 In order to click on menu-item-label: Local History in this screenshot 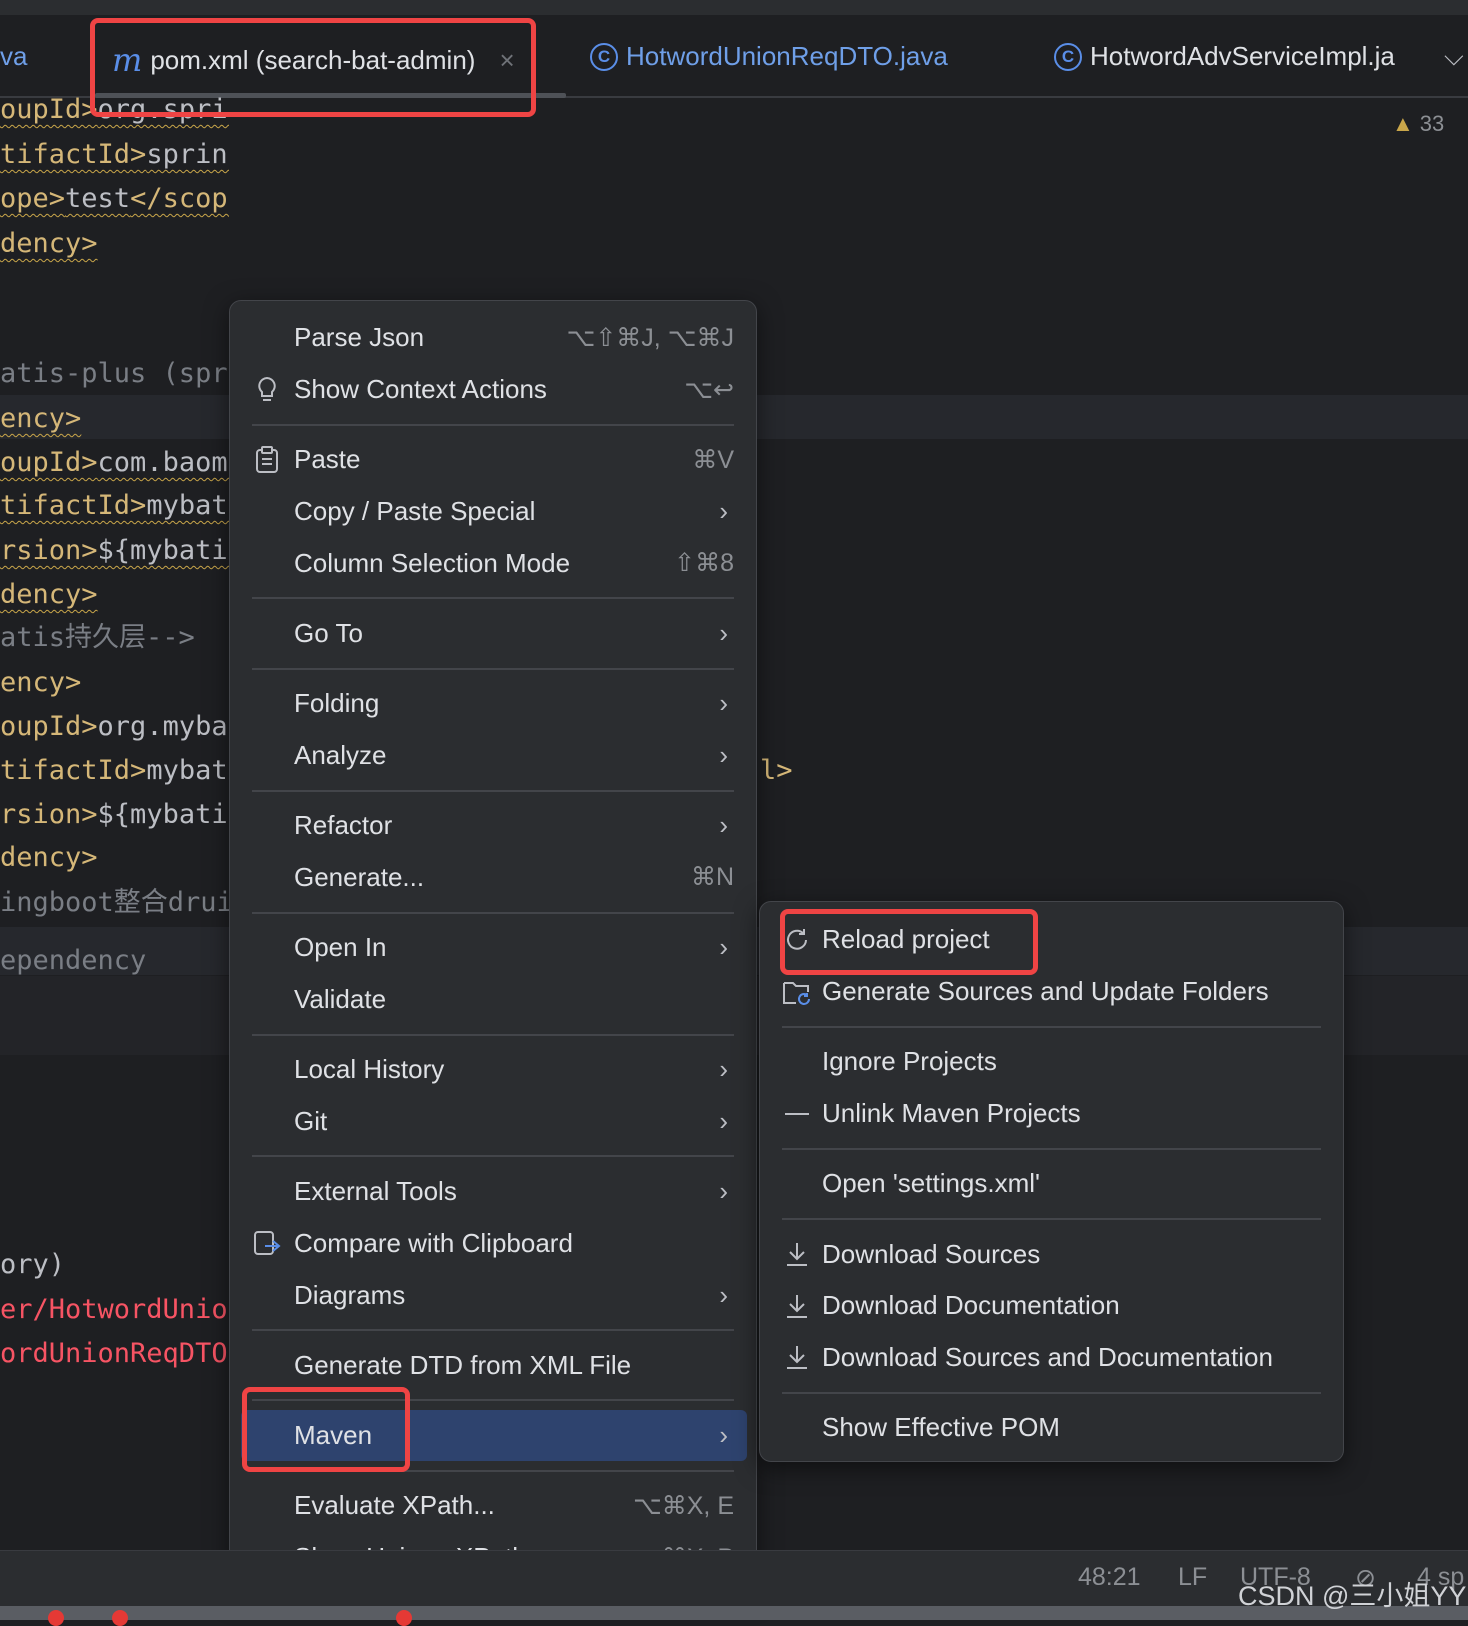, I will do `click(369, 1069)`.